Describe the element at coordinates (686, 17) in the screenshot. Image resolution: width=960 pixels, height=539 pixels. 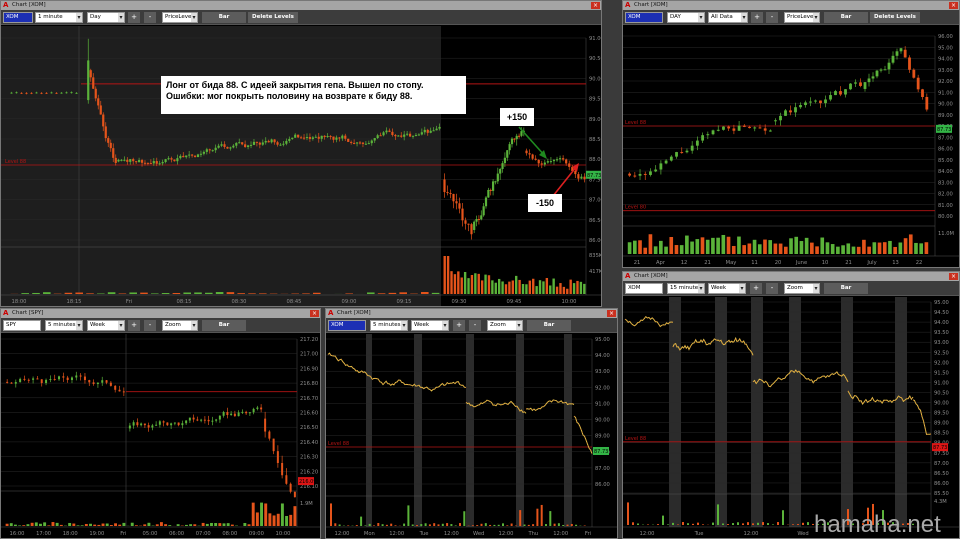
I see `interval-select: DAY` at that location.